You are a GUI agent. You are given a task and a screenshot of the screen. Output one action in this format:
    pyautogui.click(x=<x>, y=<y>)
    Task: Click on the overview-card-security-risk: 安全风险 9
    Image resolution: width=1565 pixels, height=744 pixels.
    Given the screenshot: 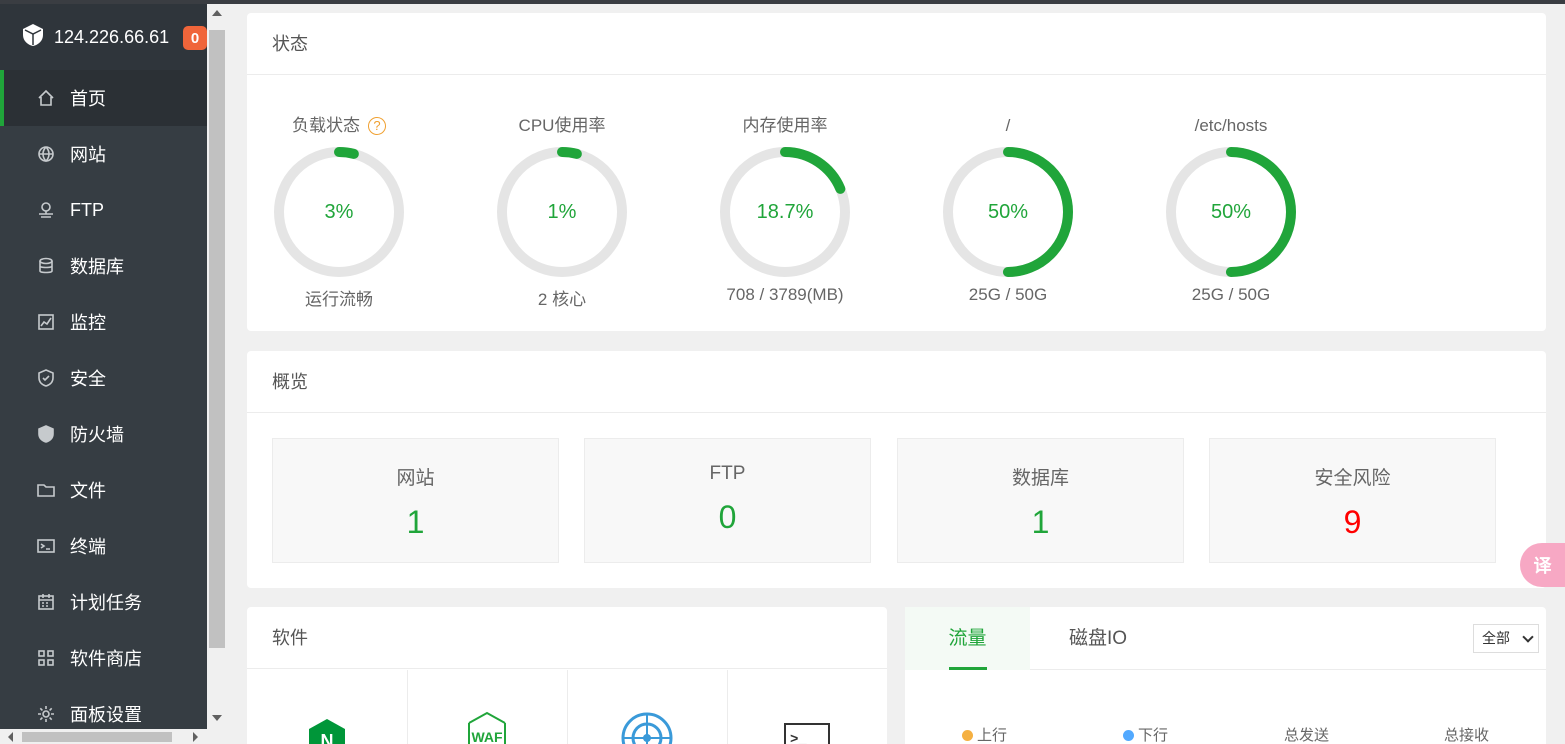 What is the action you would take?
    pyautogui.click(x=1352, y=500)
    